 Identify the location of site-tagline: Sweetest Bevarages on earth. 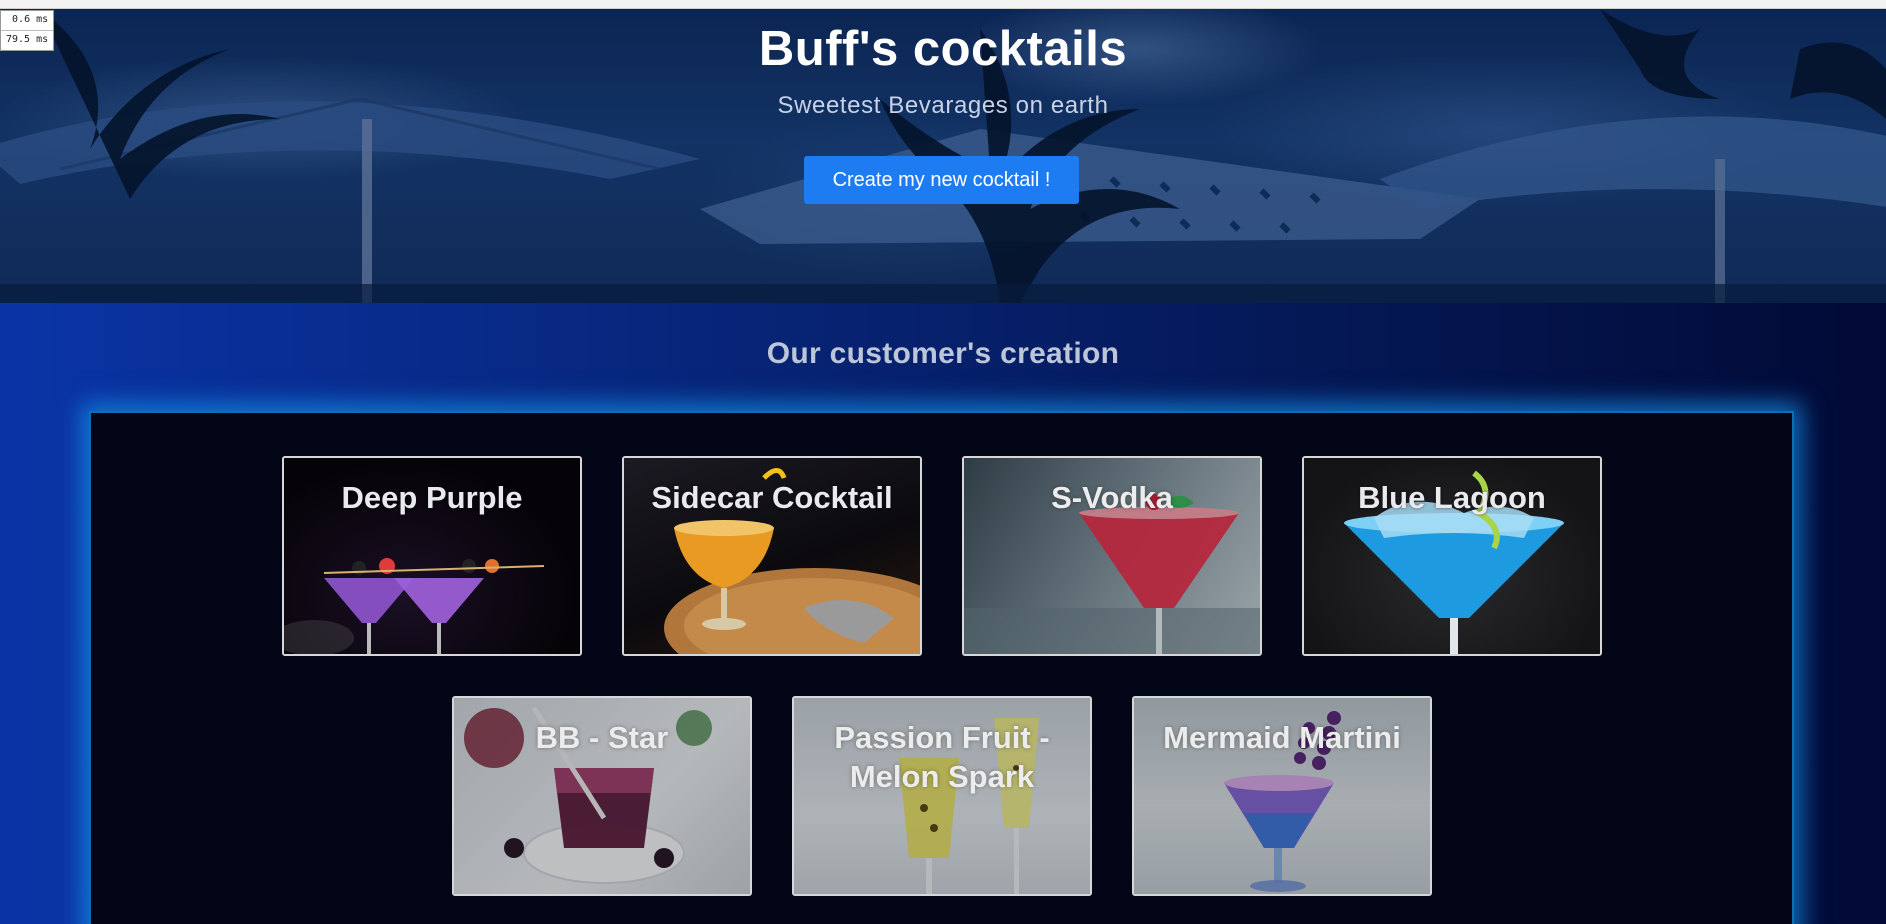
(943, 105).